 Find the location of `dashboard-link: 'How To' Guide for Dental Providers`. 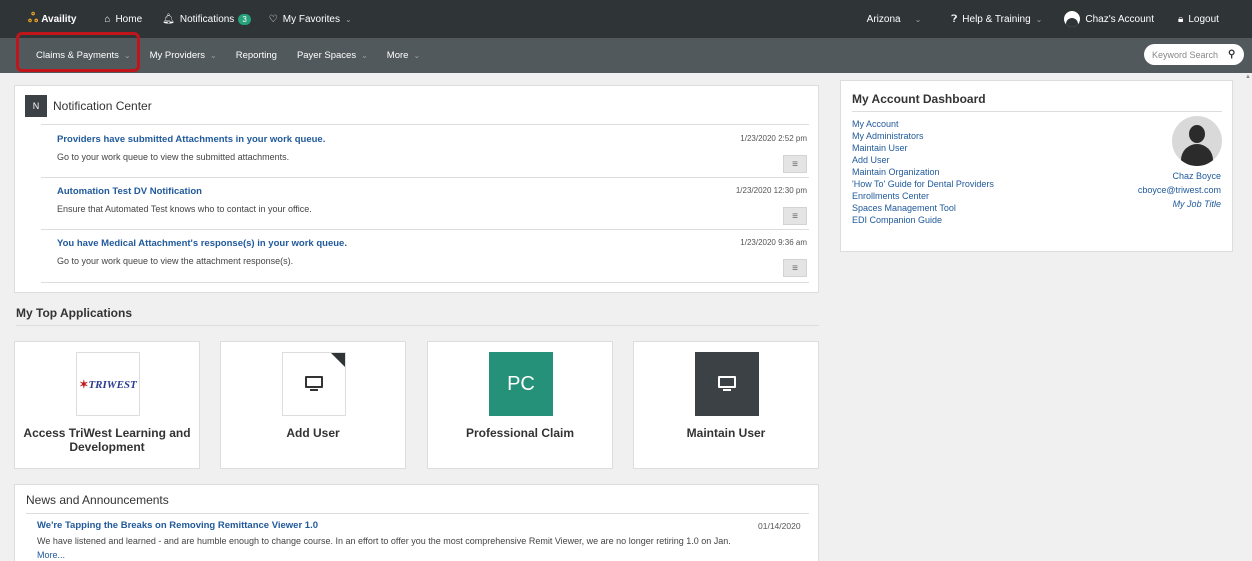

dashboard-link: 'How To' Guide for Dental Providers is located at coordinates (923, 184).